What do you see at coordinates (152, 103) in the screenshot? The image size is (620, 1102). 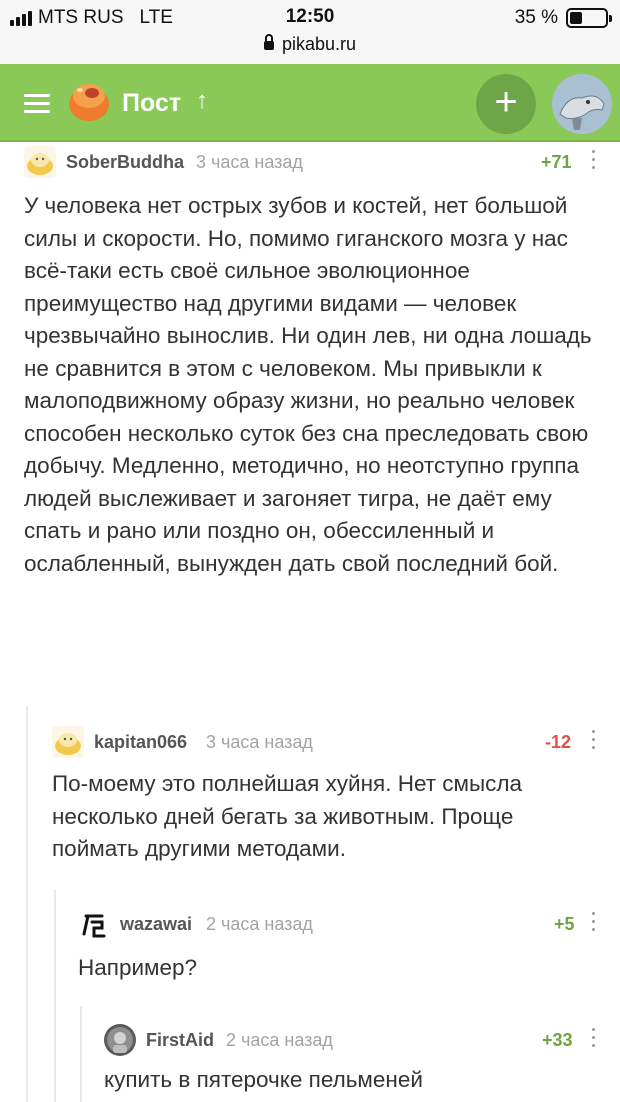 I see `page-title: Пост` at bounding box center [152, 103].